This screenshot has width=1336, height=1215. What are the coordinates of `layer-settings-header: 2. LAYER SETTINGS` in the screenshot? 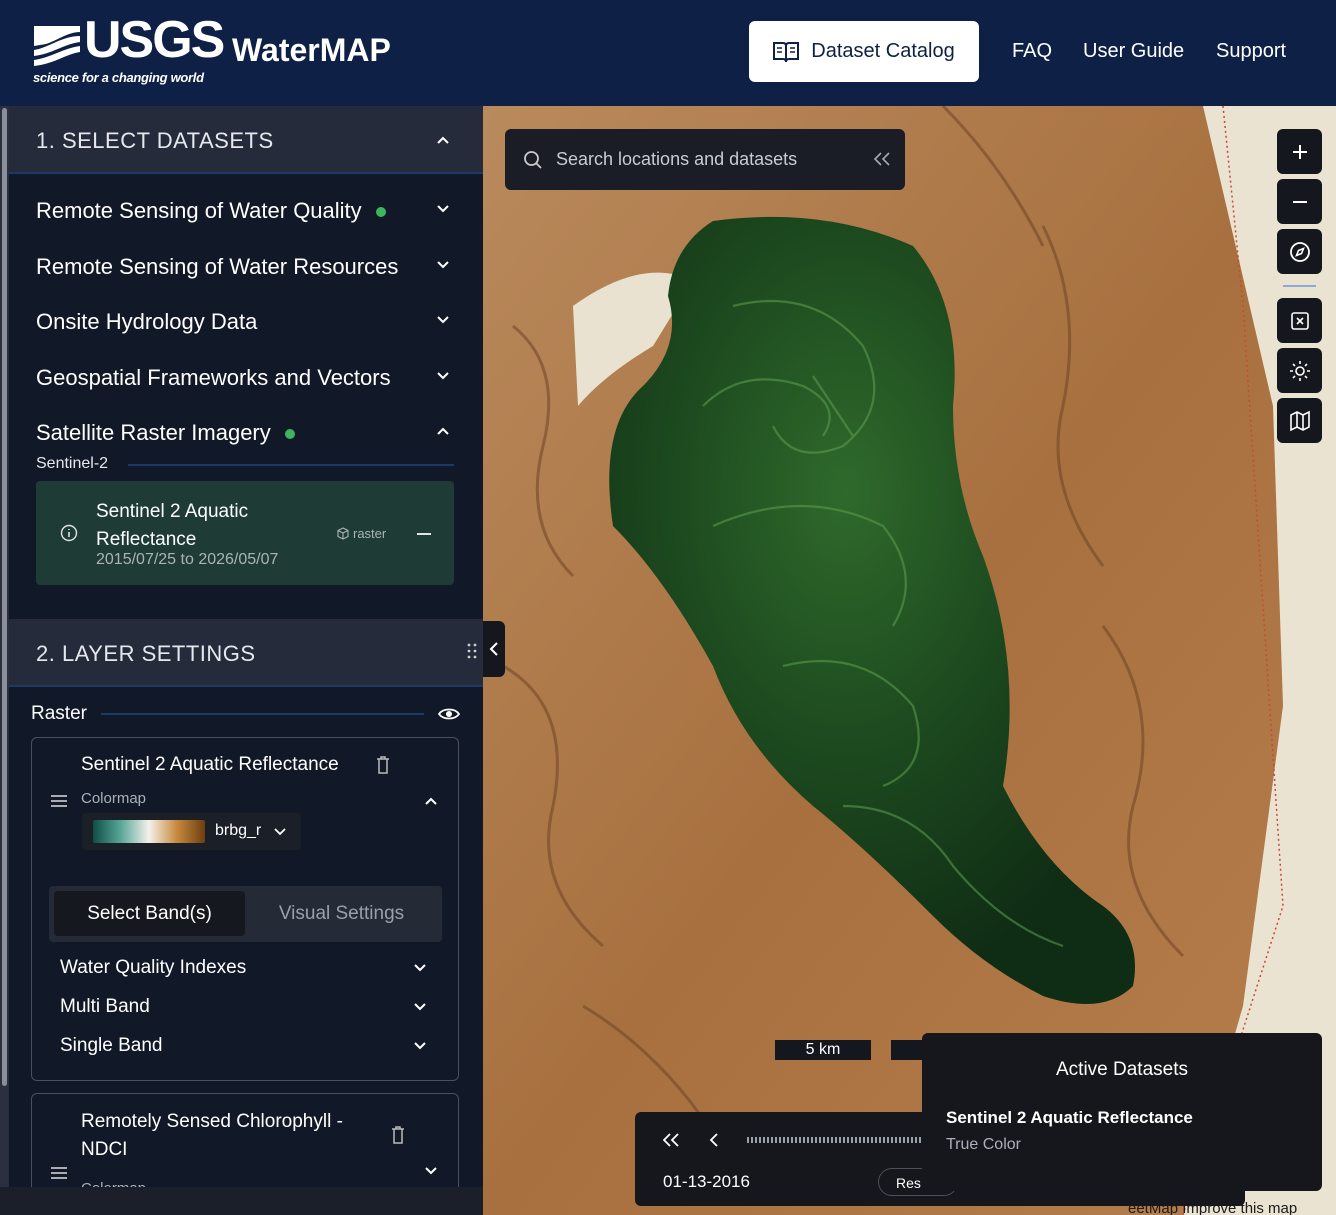 It's located at (246, 653).